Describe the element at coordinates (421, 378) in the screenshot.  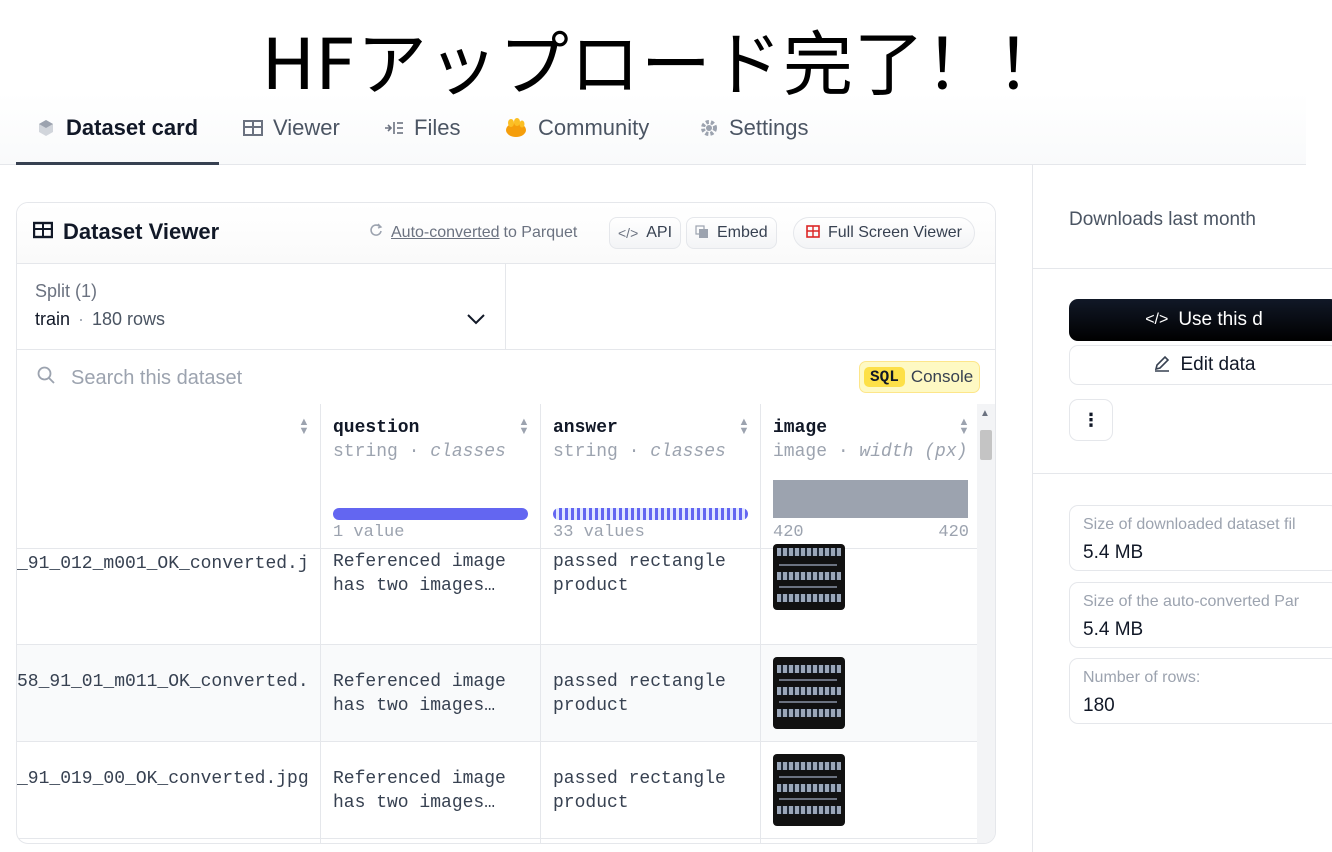
I see `search-input` at that location.